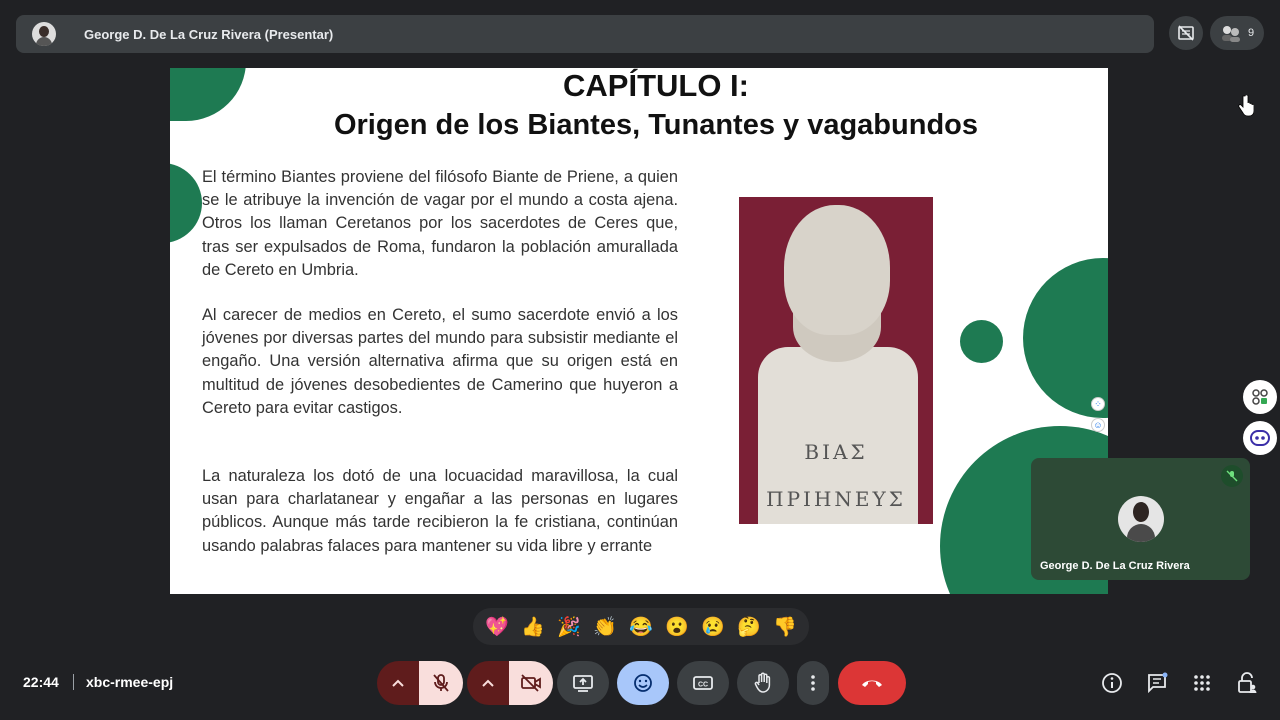 The height and width of the screenshot is (720, 1280). What do you see at coordinates (677, 627) in the screenshot?
I see `reaction-surprised: 😮` at bounding box center [677, 627].